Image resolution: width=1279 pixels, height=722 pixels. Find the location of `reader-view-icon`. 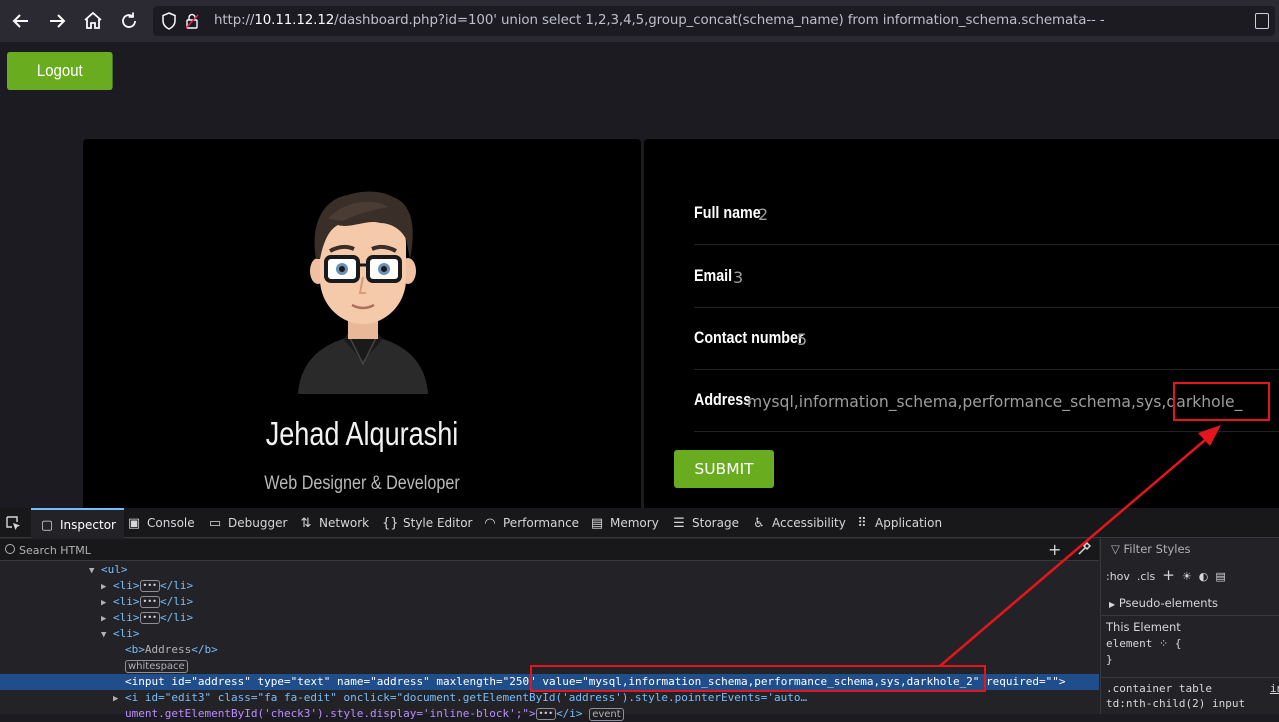

reader-view-icon is located at coordinates (1262, 21).